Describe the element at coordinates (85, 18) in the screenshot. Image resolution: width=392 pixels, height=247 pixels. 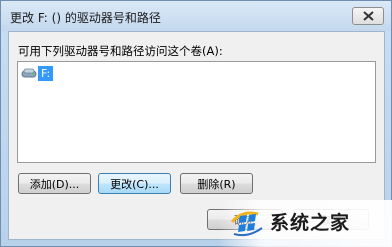
I see `window-title: 更改 F: () 的驱动器号和路径` at that location.